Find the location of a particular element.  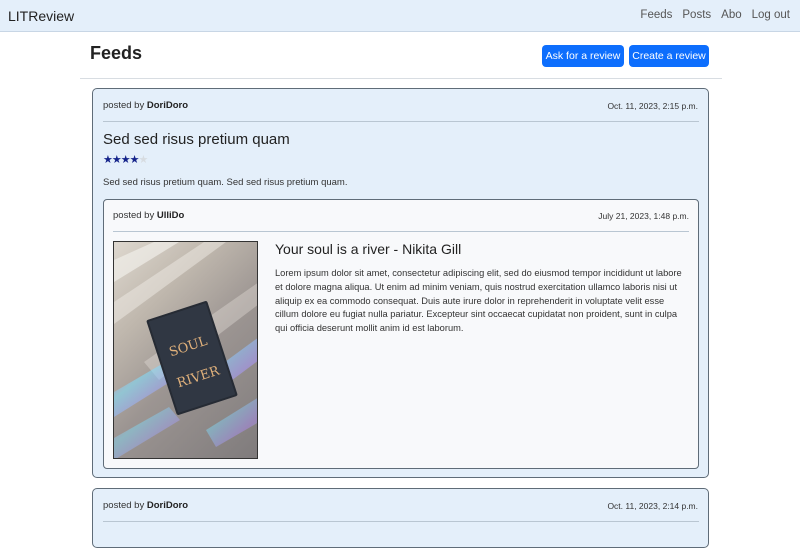

book-cover-illustration: SOUL RIVER is located at coordinates (185, 350).